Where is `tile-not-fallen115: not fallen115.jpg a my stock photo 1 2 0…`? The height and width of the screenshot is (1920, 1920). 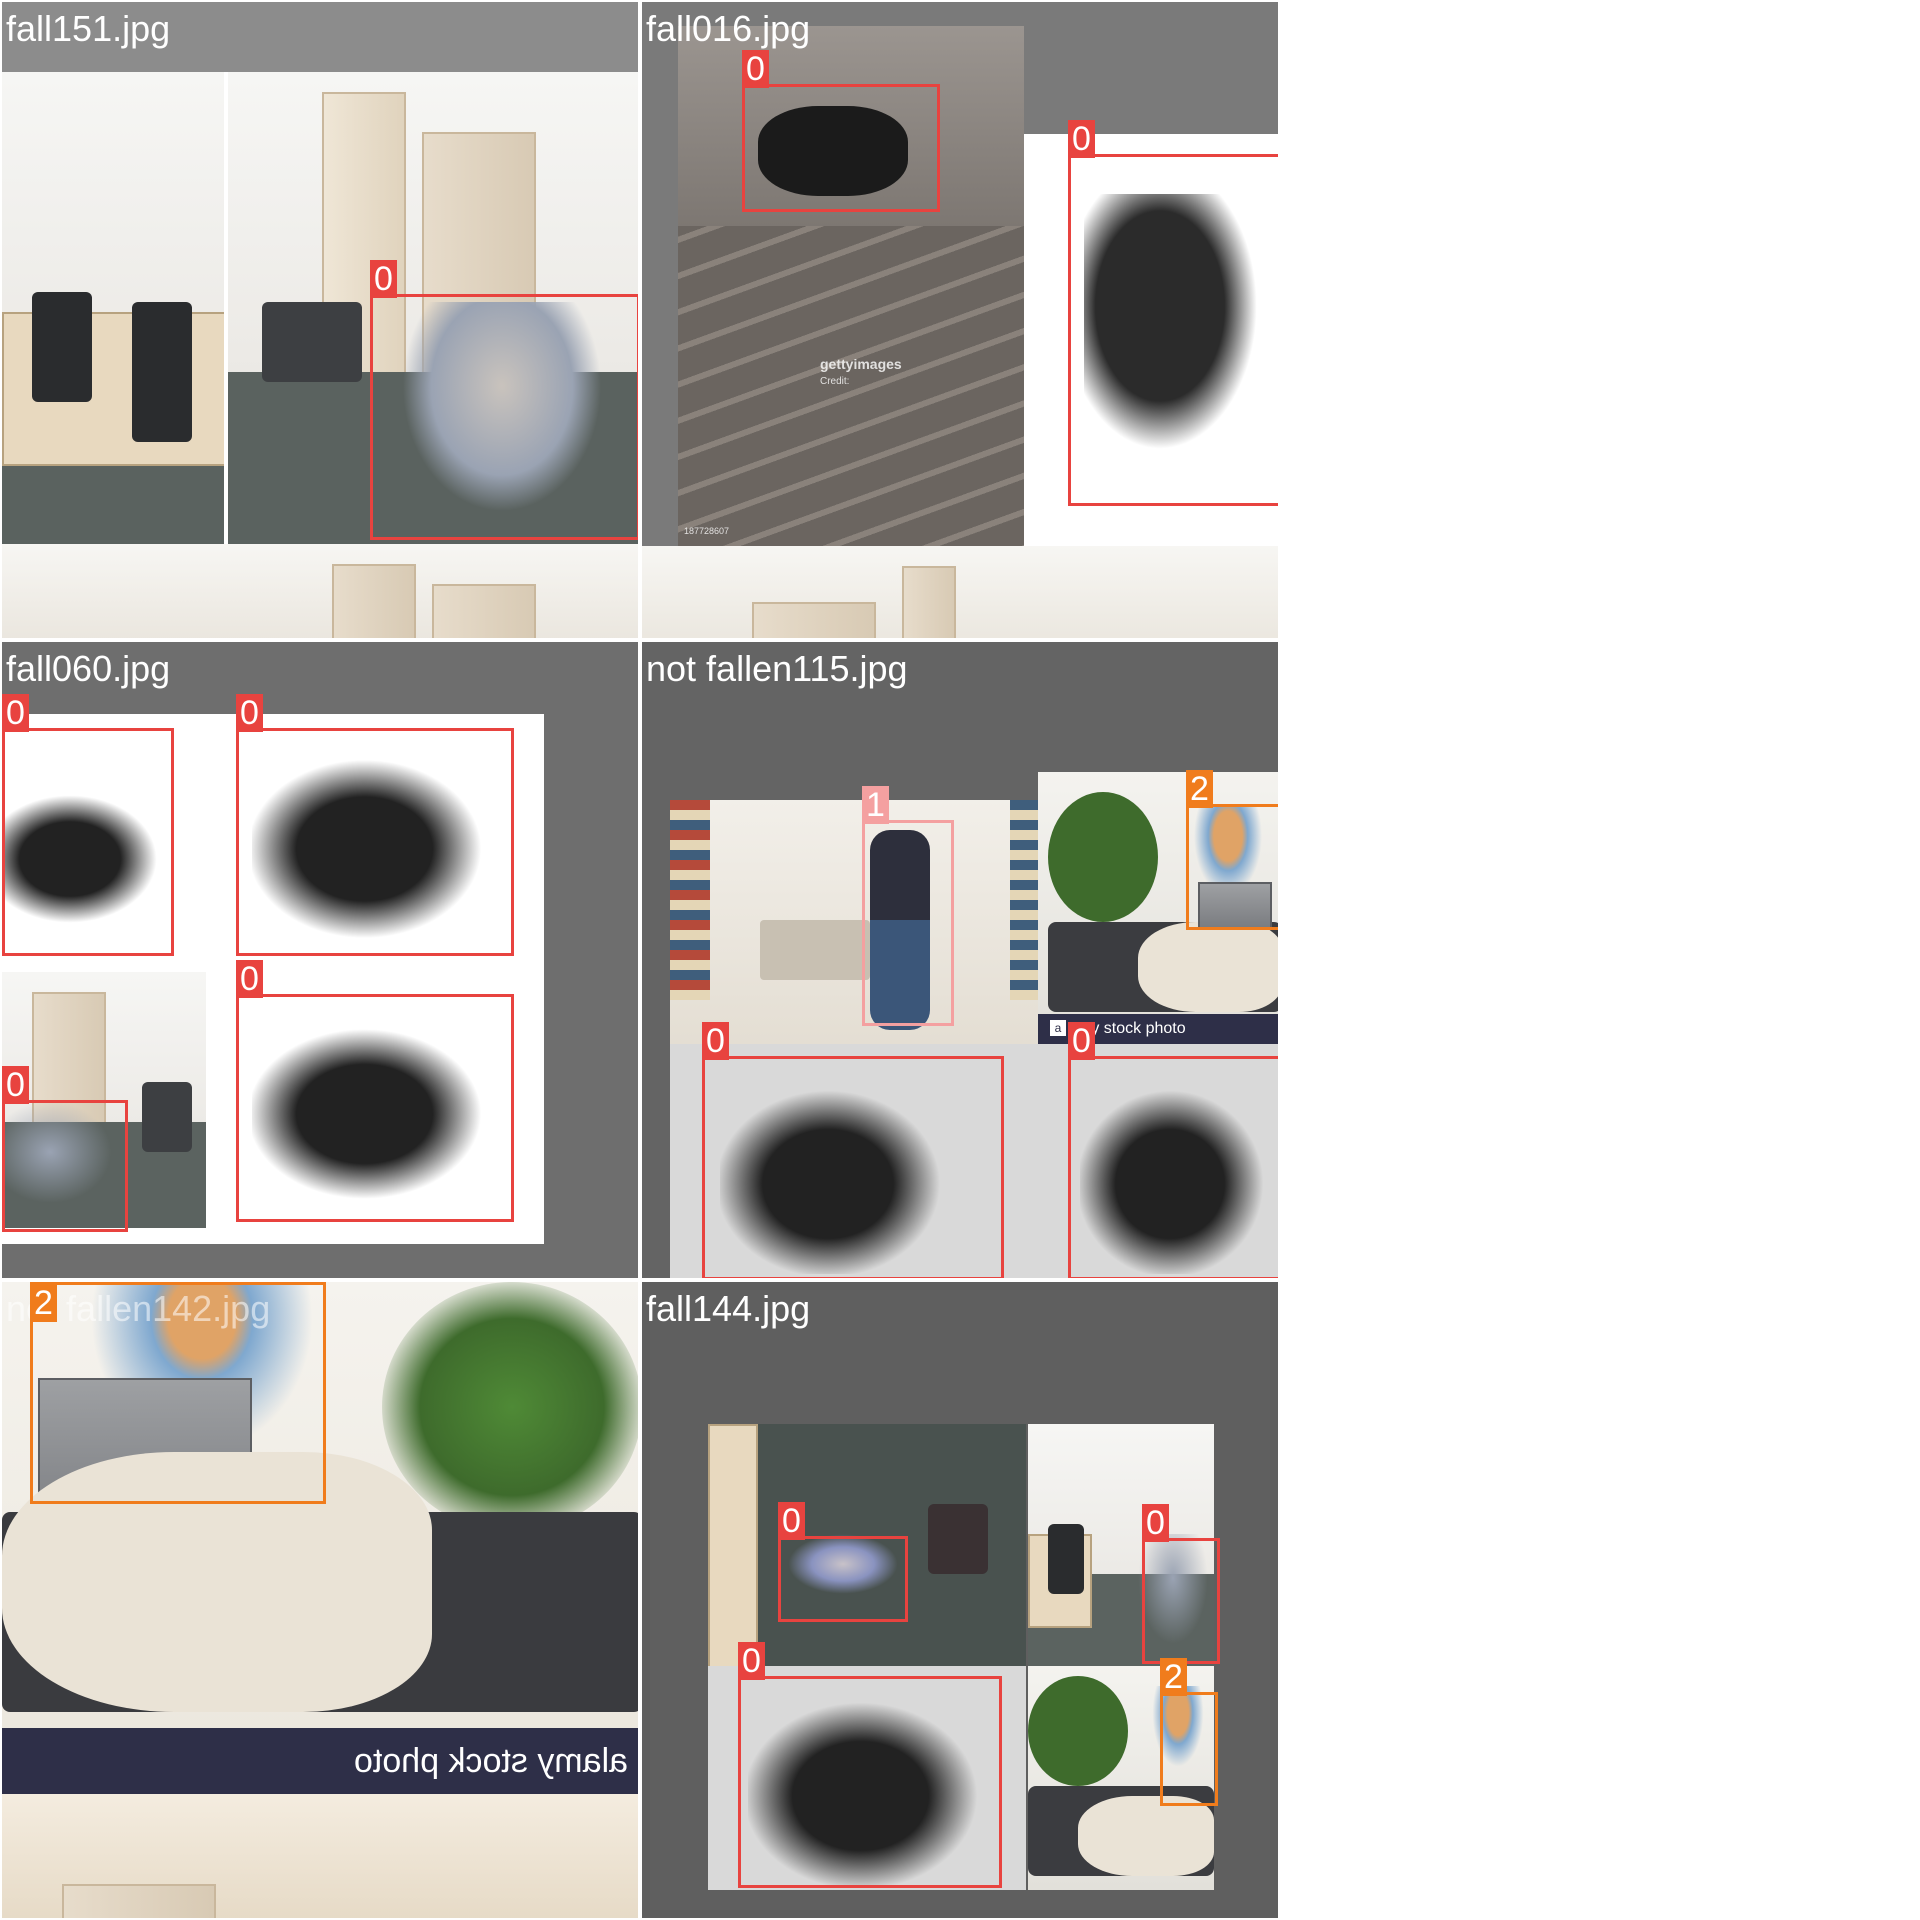 tile-not-fallen115: not fallen115.jpg a my stock photo 1 2 0… is located at coordinates (960, 960).